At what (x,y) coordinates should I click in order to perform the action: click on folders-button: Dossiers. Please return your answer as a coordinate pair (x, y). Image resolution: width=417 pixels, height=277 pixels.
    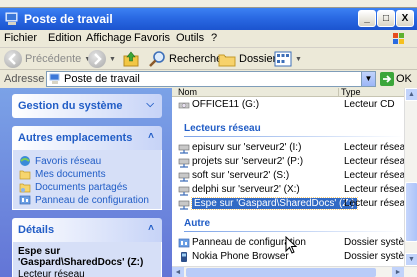
    Looking at the image, I should click on (250, 59).